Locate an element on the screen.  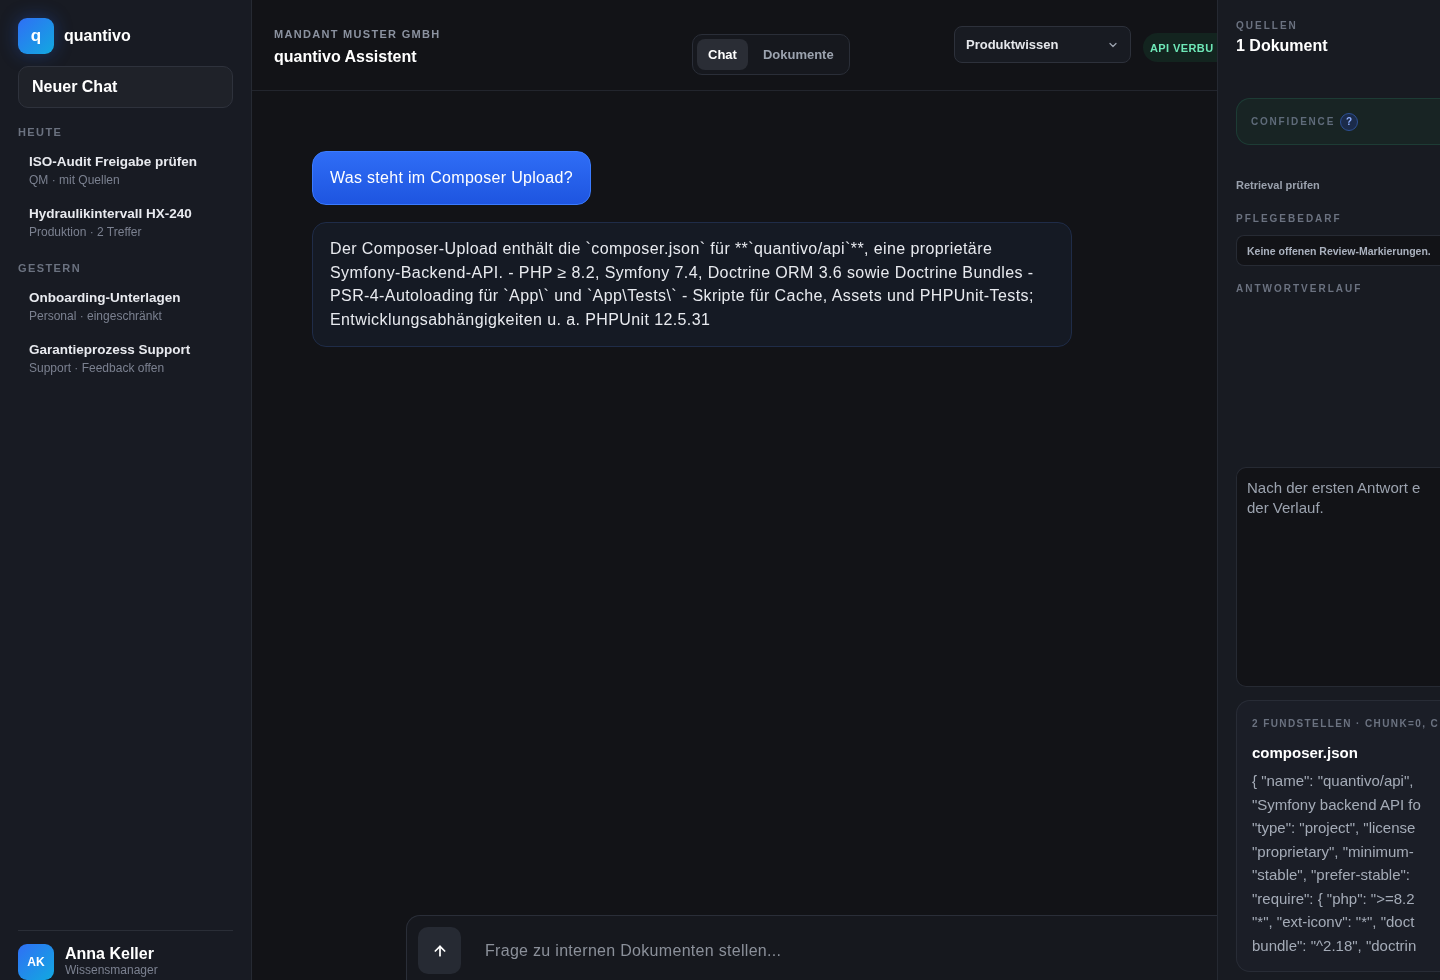
user-avatar: AK is located at coordinates (36, 962).